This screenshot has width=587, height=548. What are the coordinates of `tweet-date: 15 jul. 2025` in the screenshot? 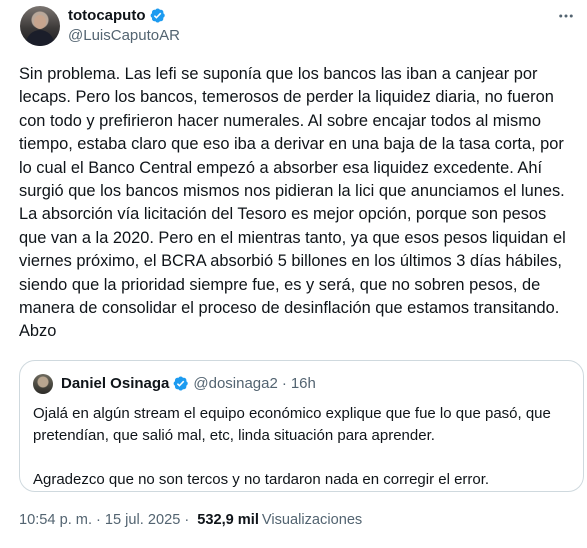 It's located at (142, 520).